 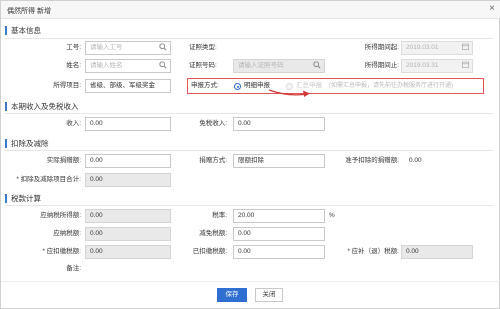 I want to click on report-mode-label: 申报方式:, so click(x=205, y=85).